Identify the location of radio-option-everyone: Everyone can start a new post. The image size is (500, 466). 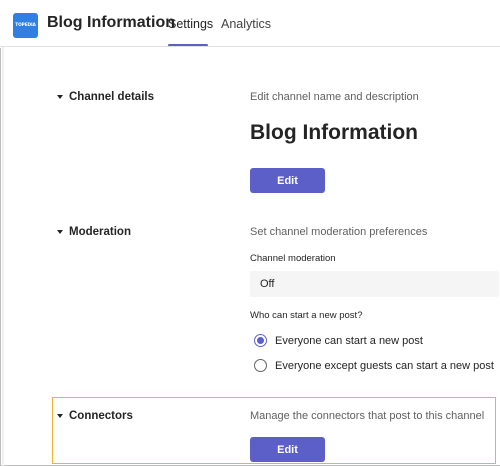
(338, 340).